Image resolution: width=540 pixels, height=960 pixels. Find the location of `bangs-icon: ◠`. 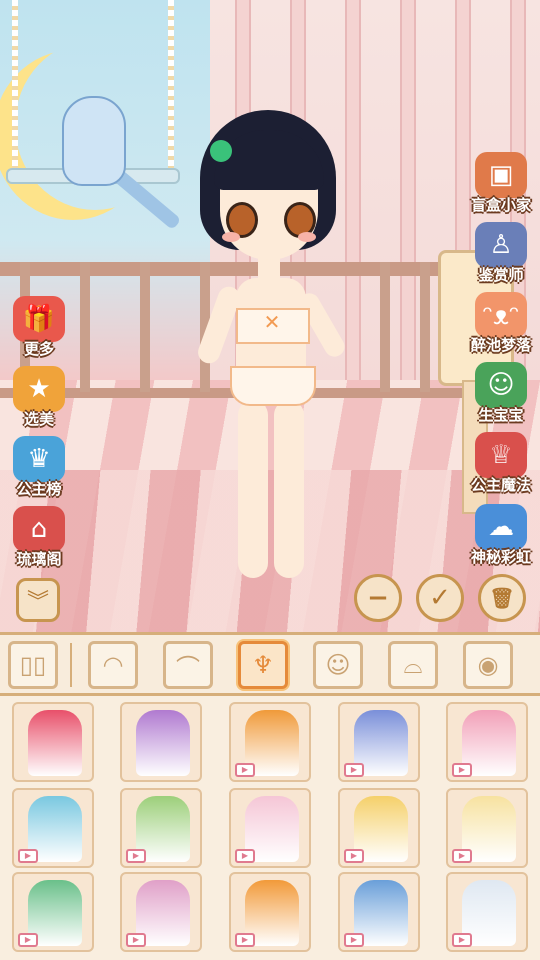

bangs-icon: ◠ is located at coordinates (113, 665).